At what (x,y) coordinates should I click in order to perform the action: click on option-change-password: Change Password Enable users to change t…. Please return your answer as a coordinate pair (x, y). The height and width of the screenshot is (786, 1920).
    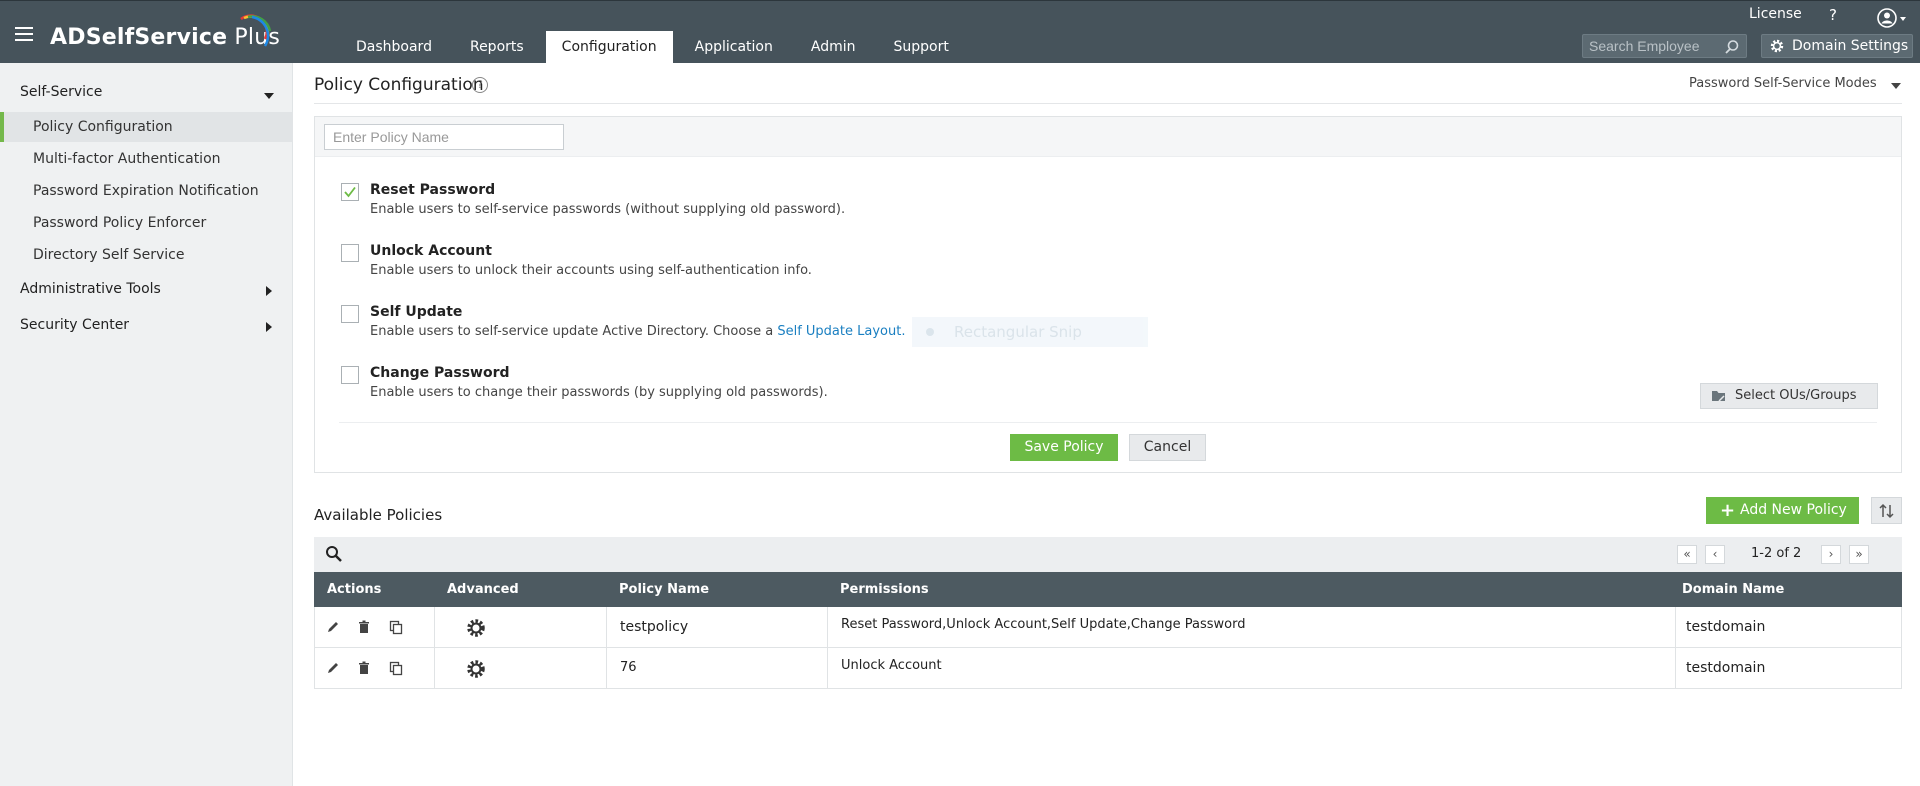
    Looking at the image, I should click on (891, 387).